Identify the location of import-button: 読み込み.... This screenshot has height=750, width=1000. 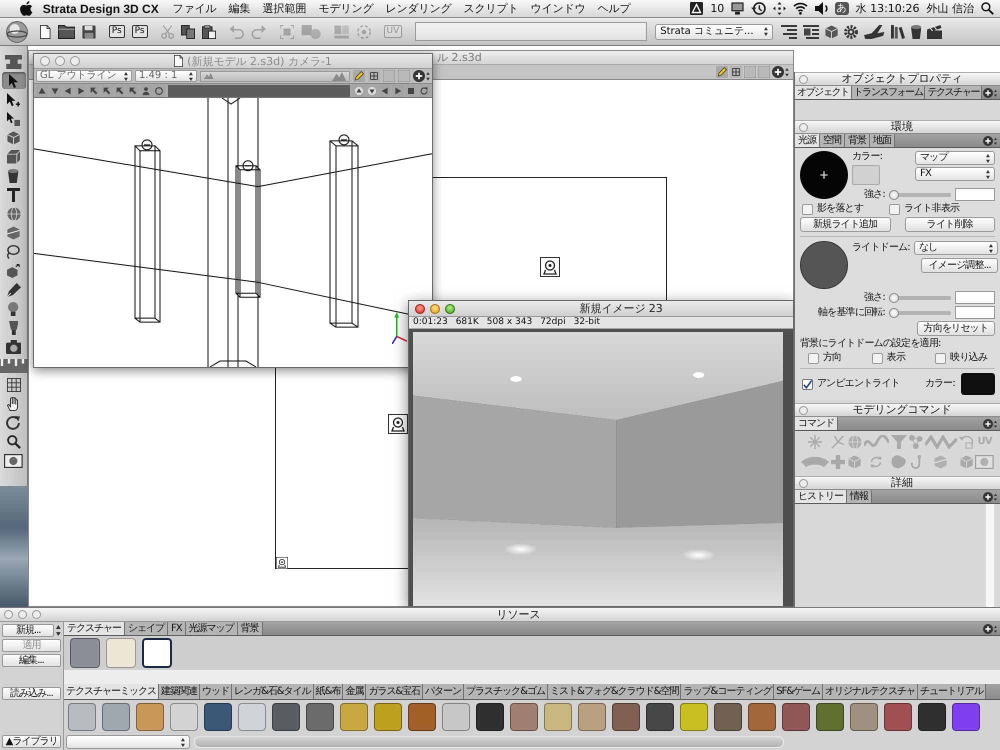
(31, 693).